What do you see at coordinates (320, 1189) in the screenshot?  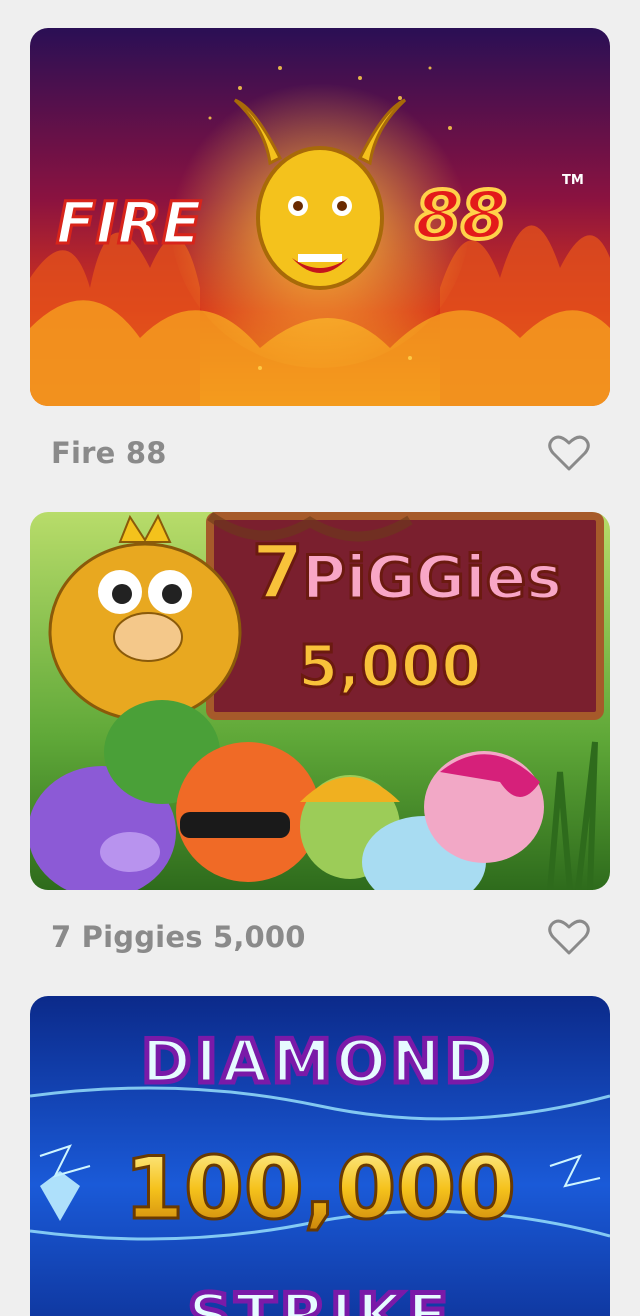 I see `logo-number: 100,000` at bounding box center [320, 1189].